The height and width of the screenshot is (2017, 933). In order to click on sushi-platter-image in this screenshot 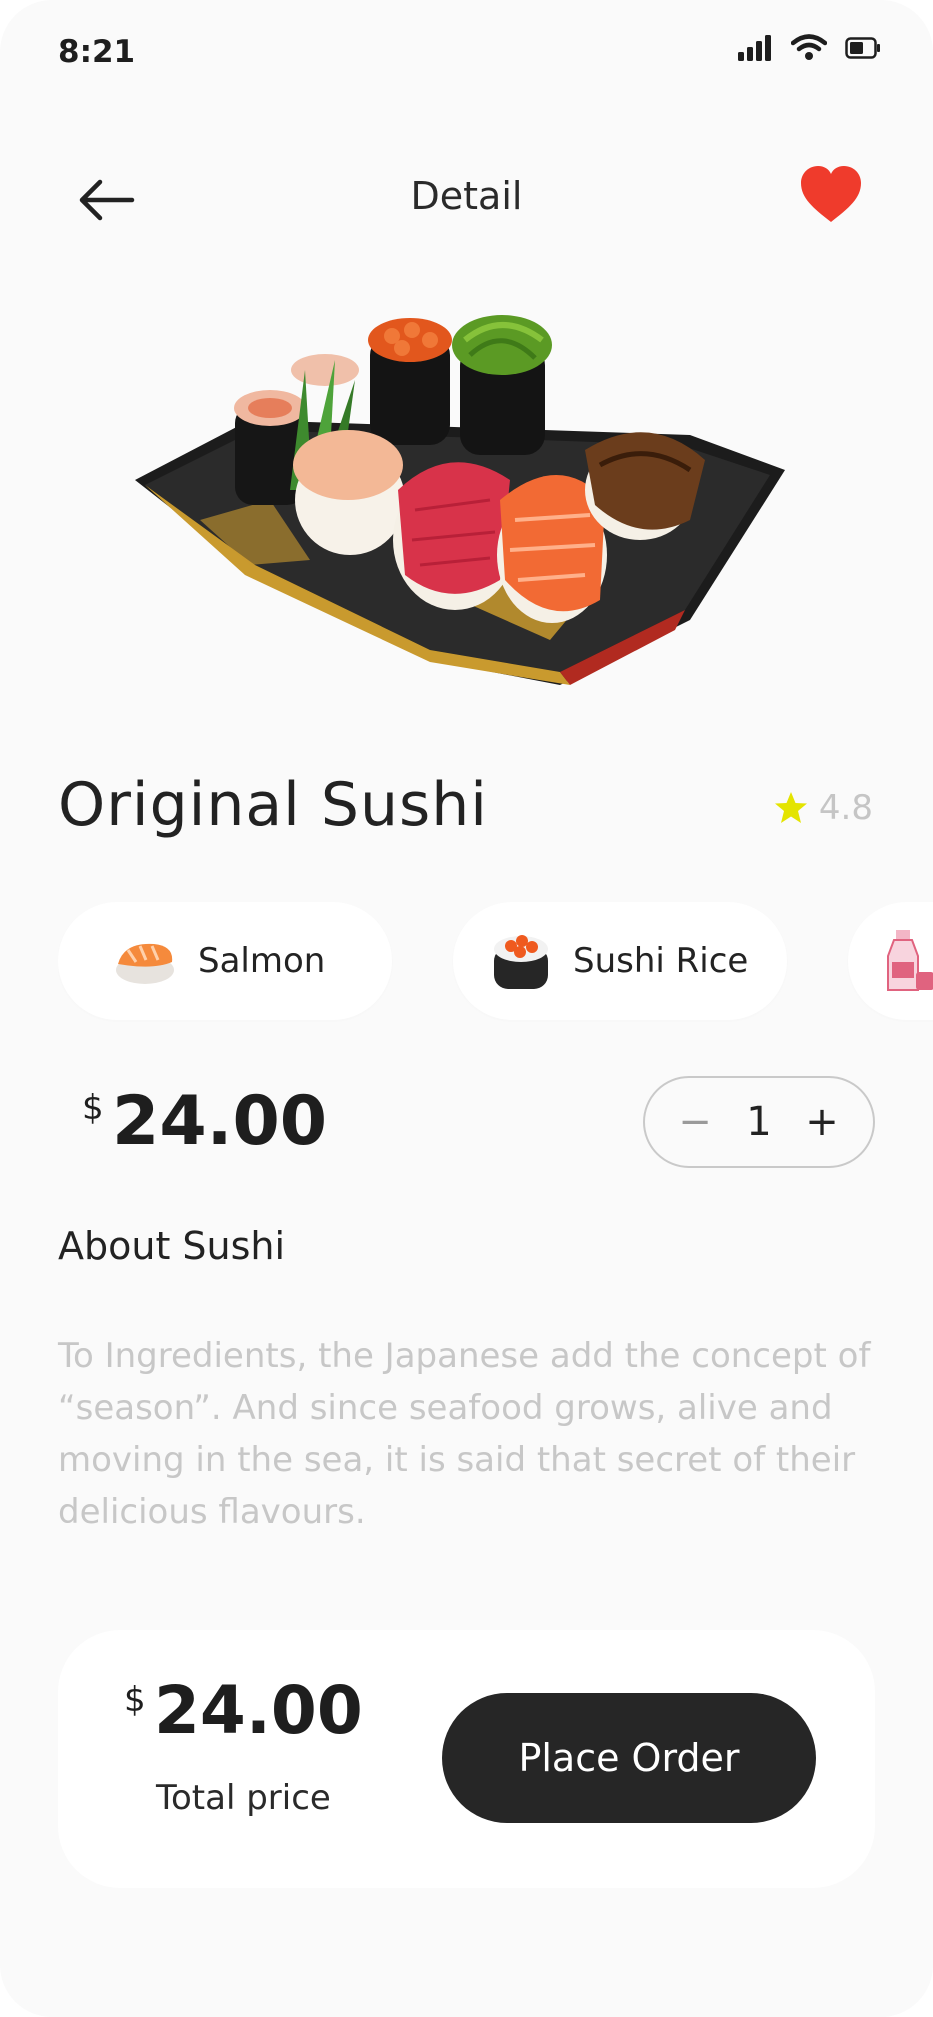, I will do `click(460, 500)`.